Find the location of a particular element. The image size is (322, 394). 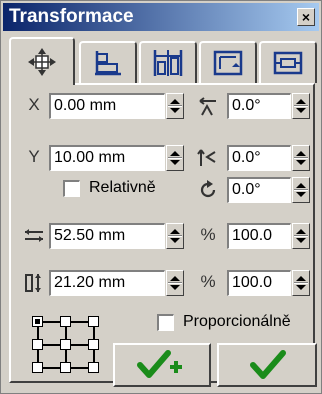

scale-width-percent-label: % is located at coordinates (208, 234).